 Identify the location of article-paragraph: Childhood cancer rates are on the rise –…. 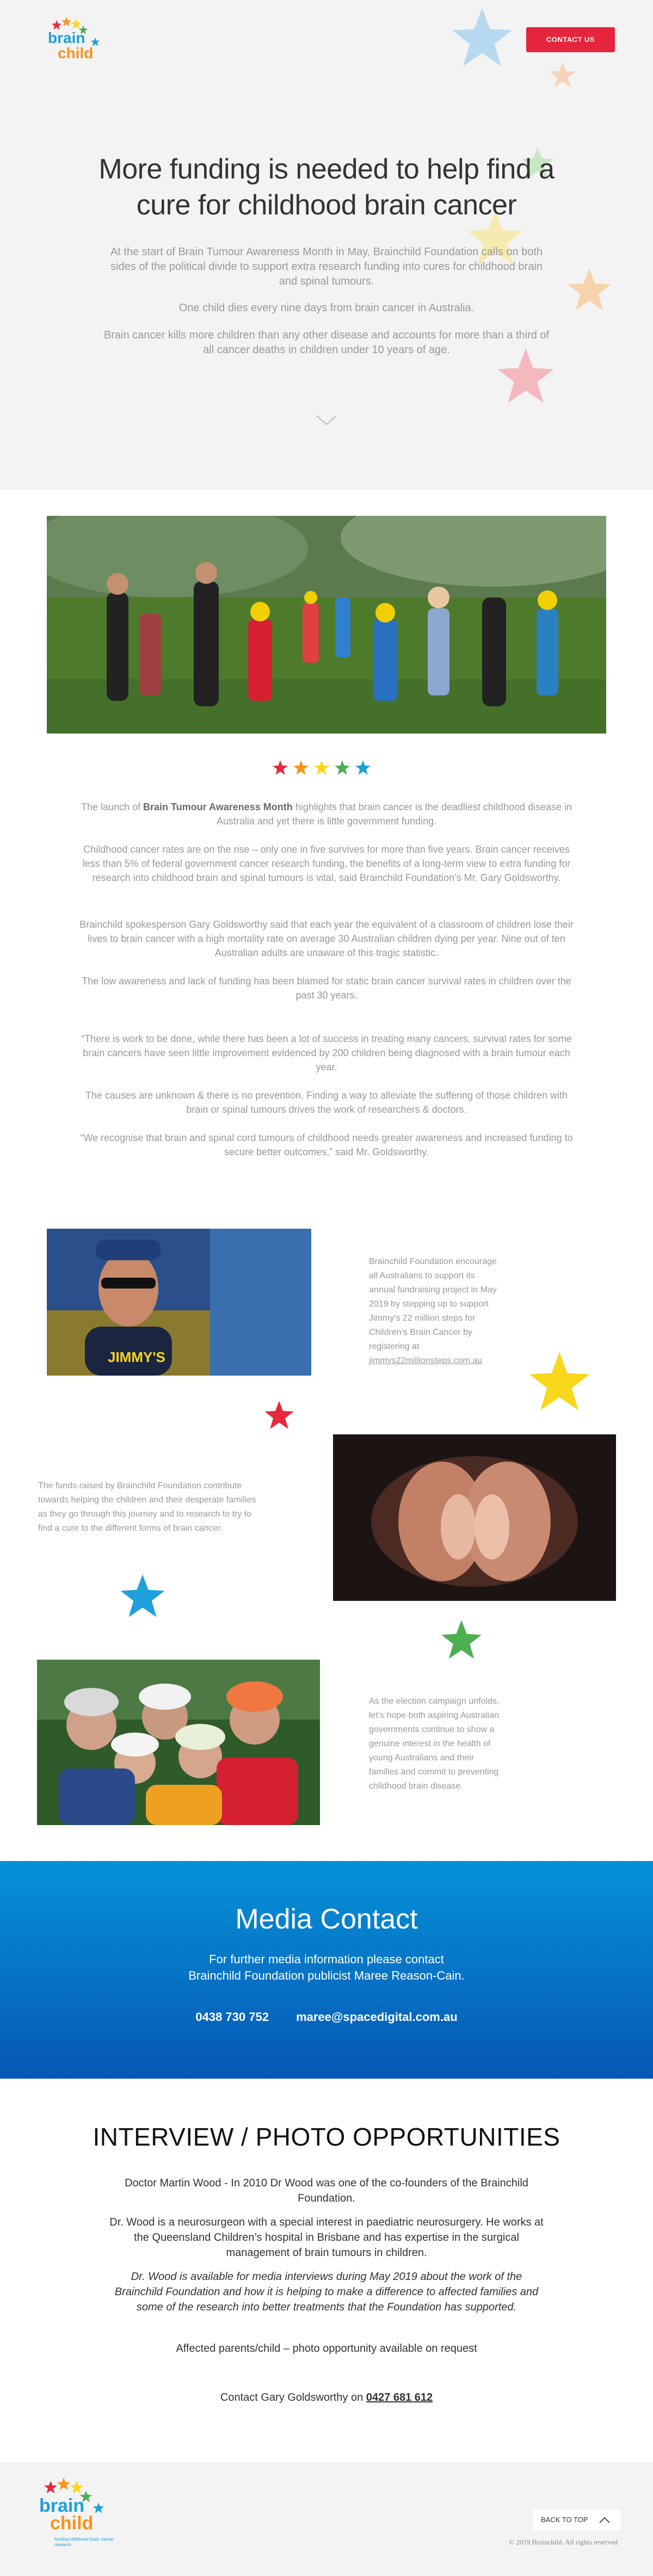
(326, 864).